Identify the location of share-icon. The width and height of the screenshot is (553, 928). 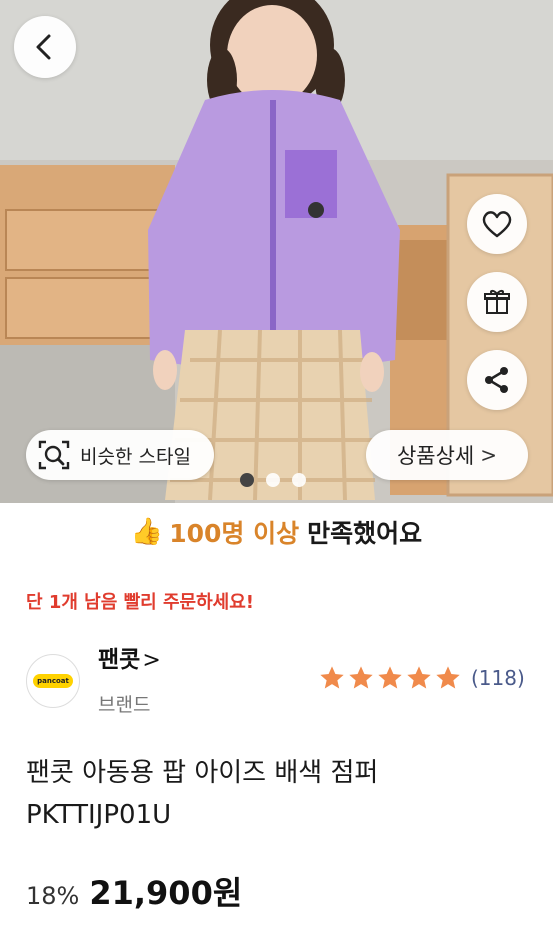
(496, 380).